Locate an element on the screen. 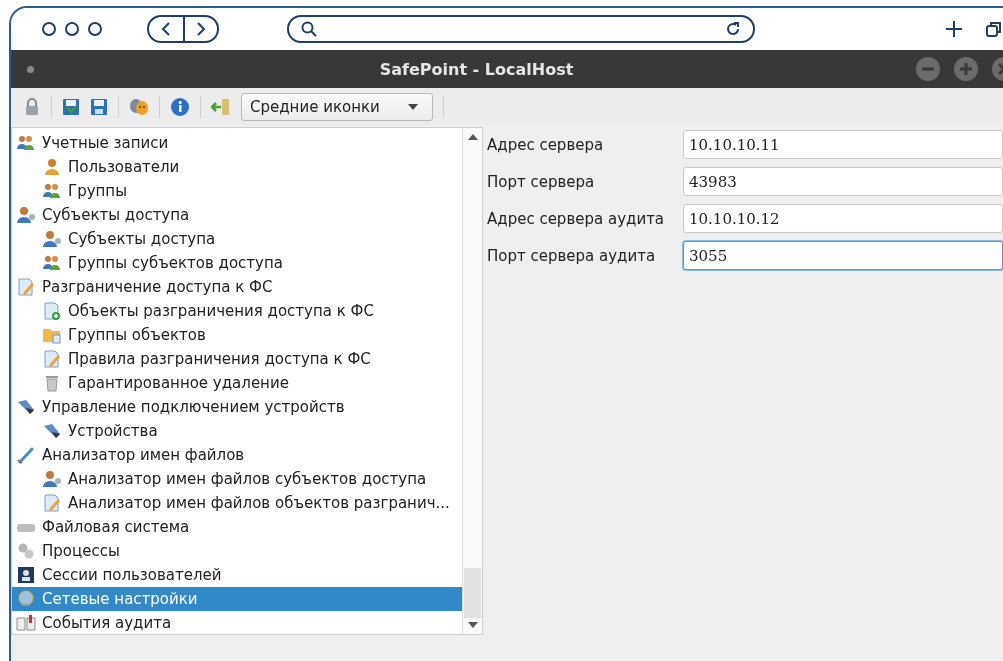 The image size is (1003, 661). tree-item-label: Файловая система is located at coordinates (116, 527).